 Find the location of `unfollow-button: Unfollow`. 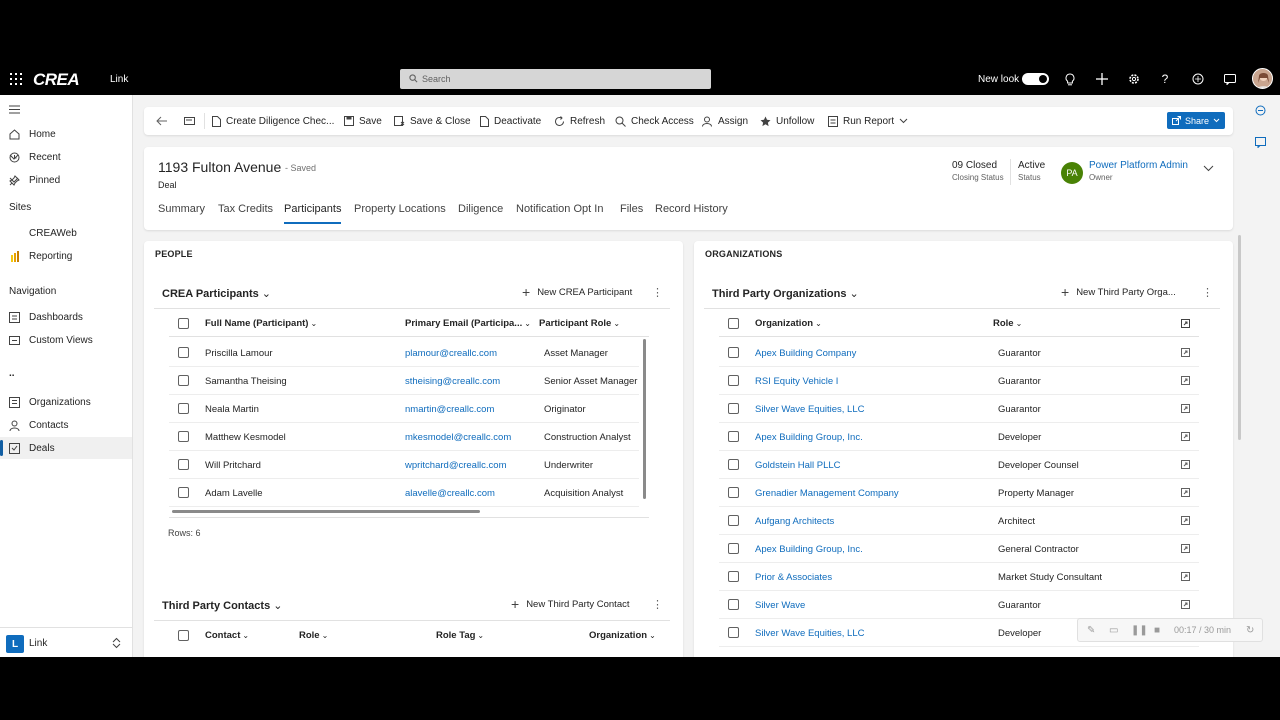

unfollow-button: Unfollow is located at coordinates (787, 121).